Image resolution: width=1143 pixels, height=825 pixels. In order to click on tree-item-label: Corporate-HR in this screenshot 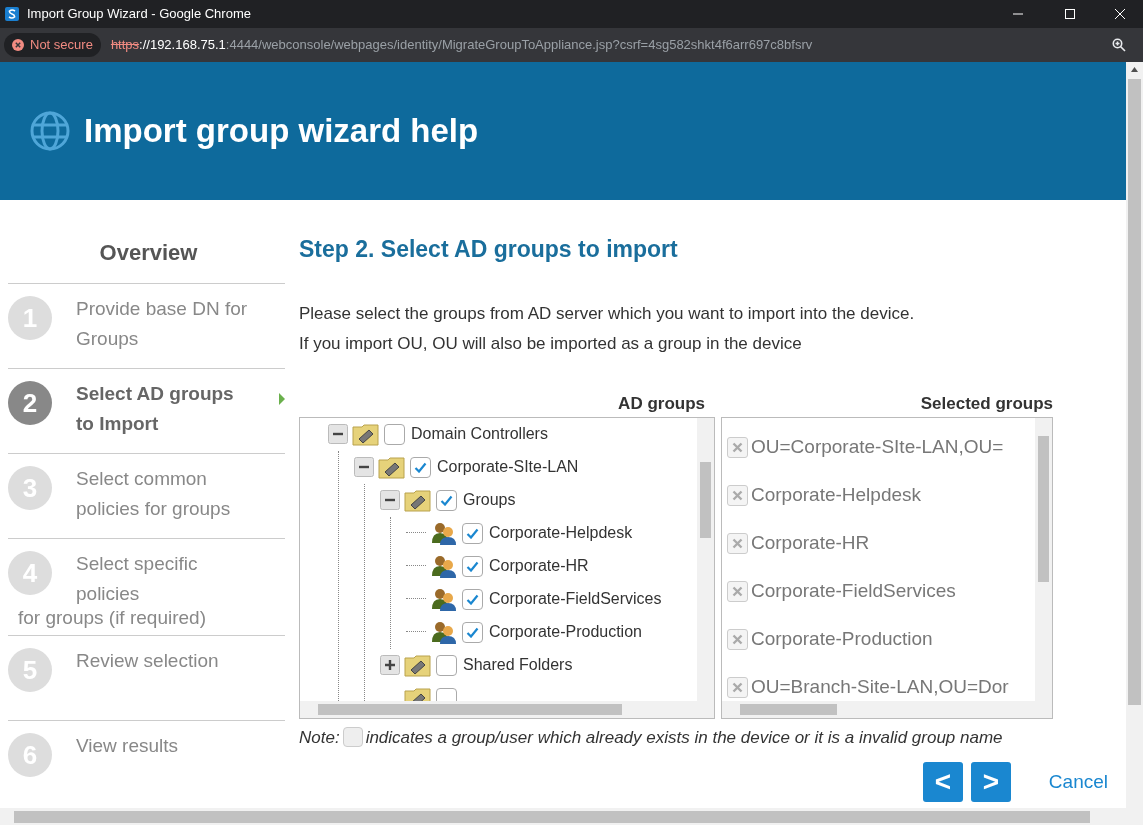, I will do `click(539, 566)`.